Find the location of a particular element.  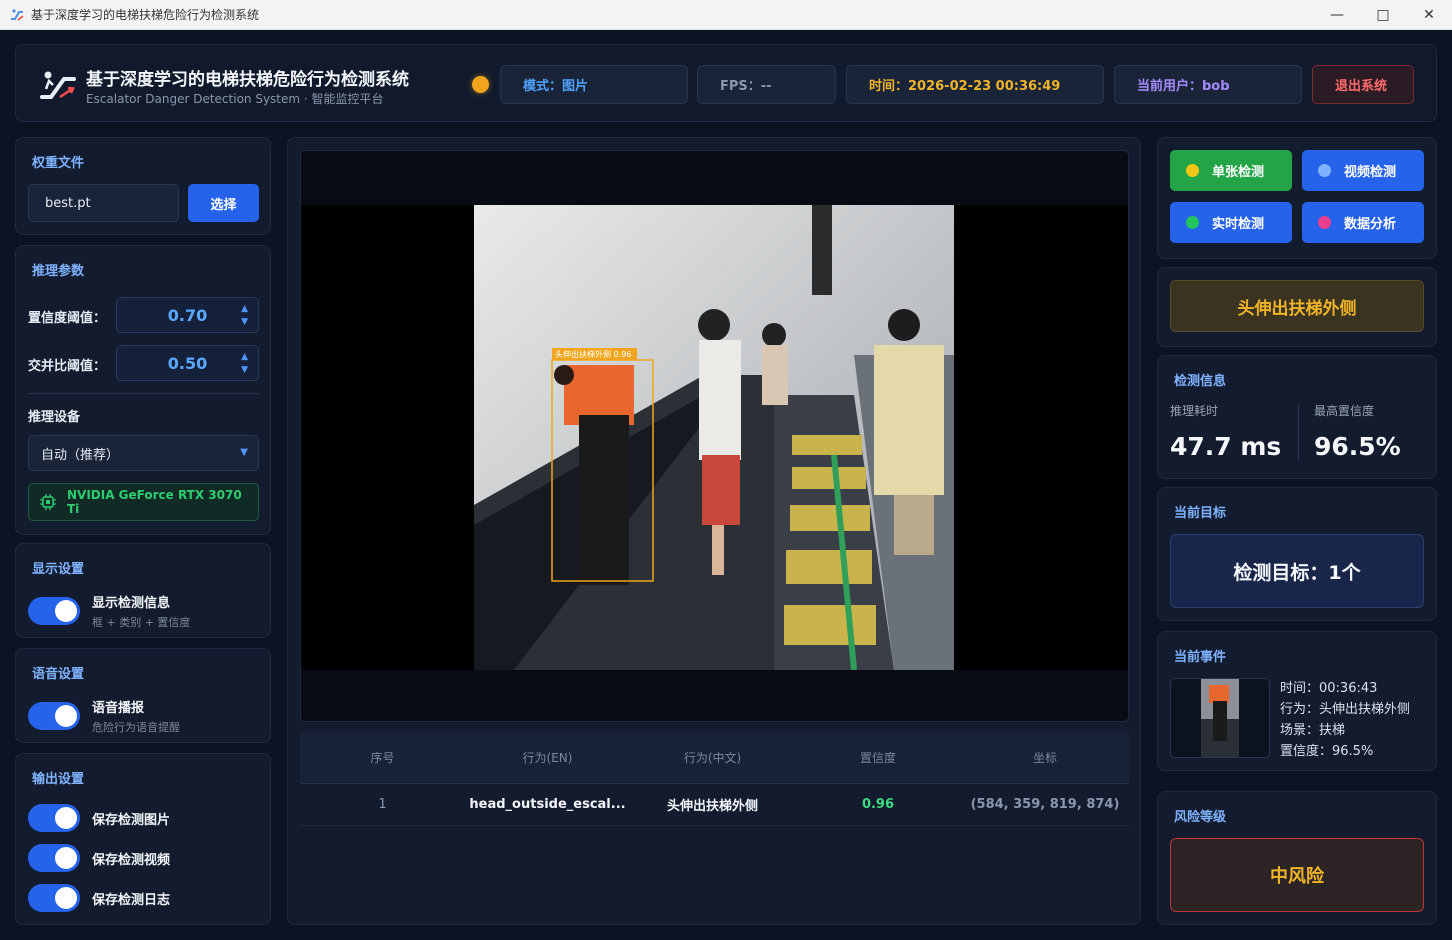

fps-chip: FPS：-- is located at coordinates (766, 84).